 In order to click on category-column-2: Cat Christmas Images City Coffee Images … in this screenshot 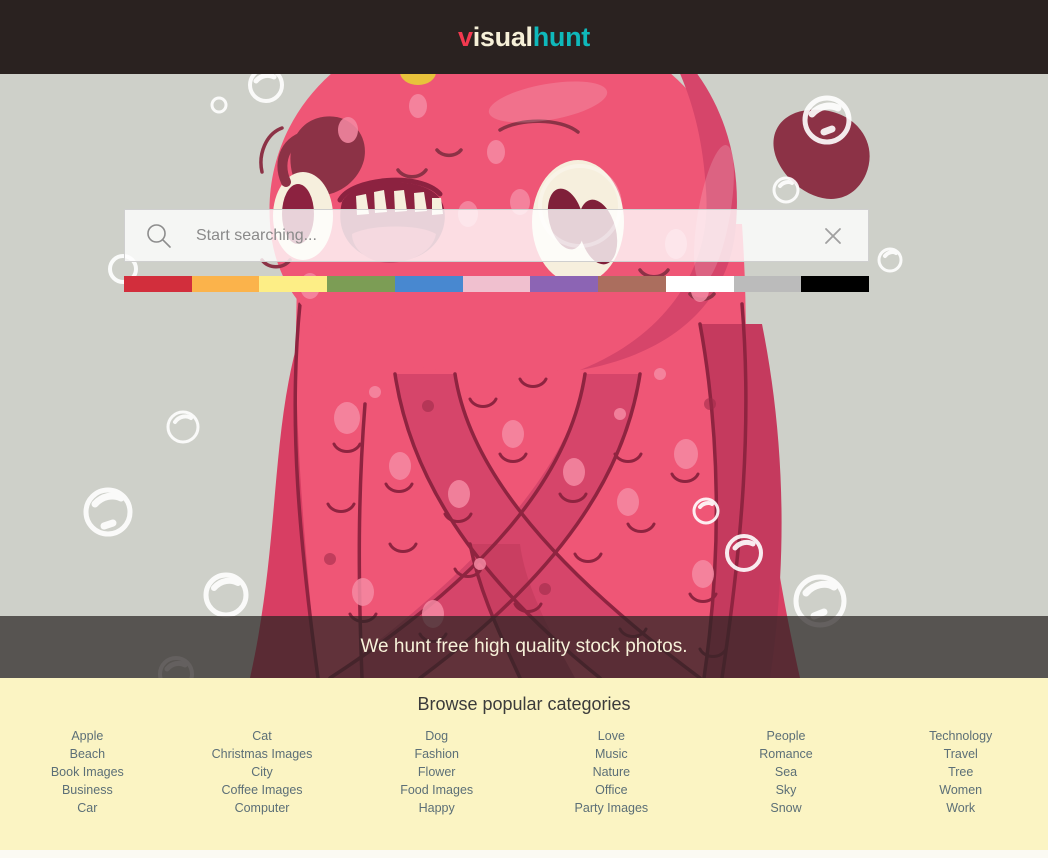, I will do `click(262, 772)`.